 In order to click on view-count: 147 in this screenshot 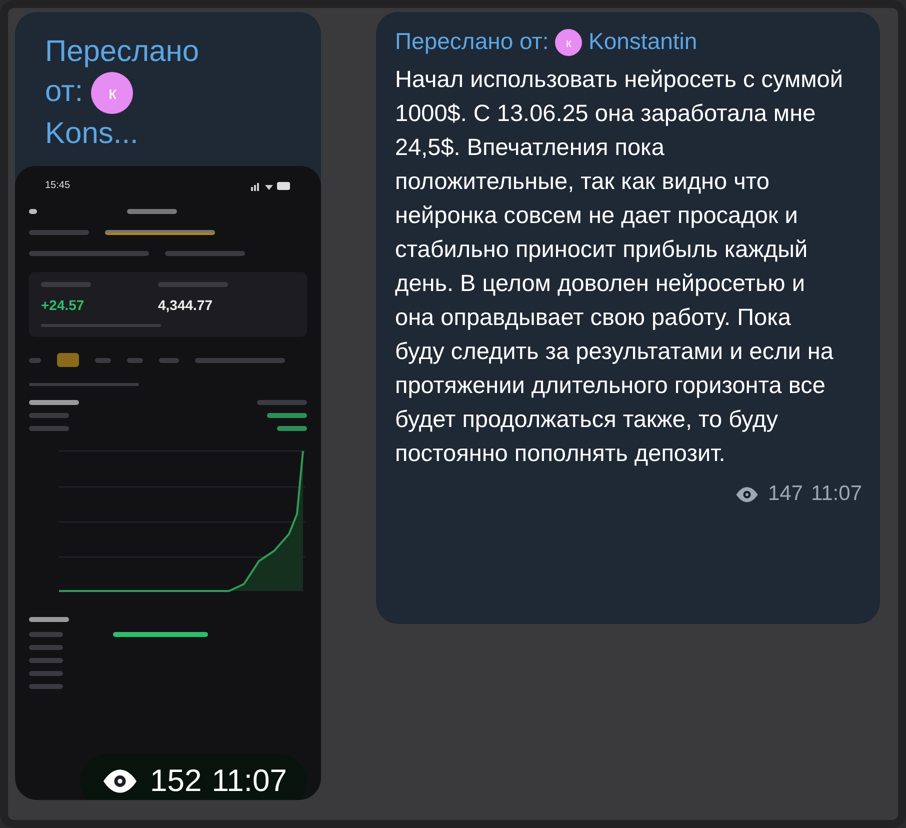, I will do `click(785, 494)`.